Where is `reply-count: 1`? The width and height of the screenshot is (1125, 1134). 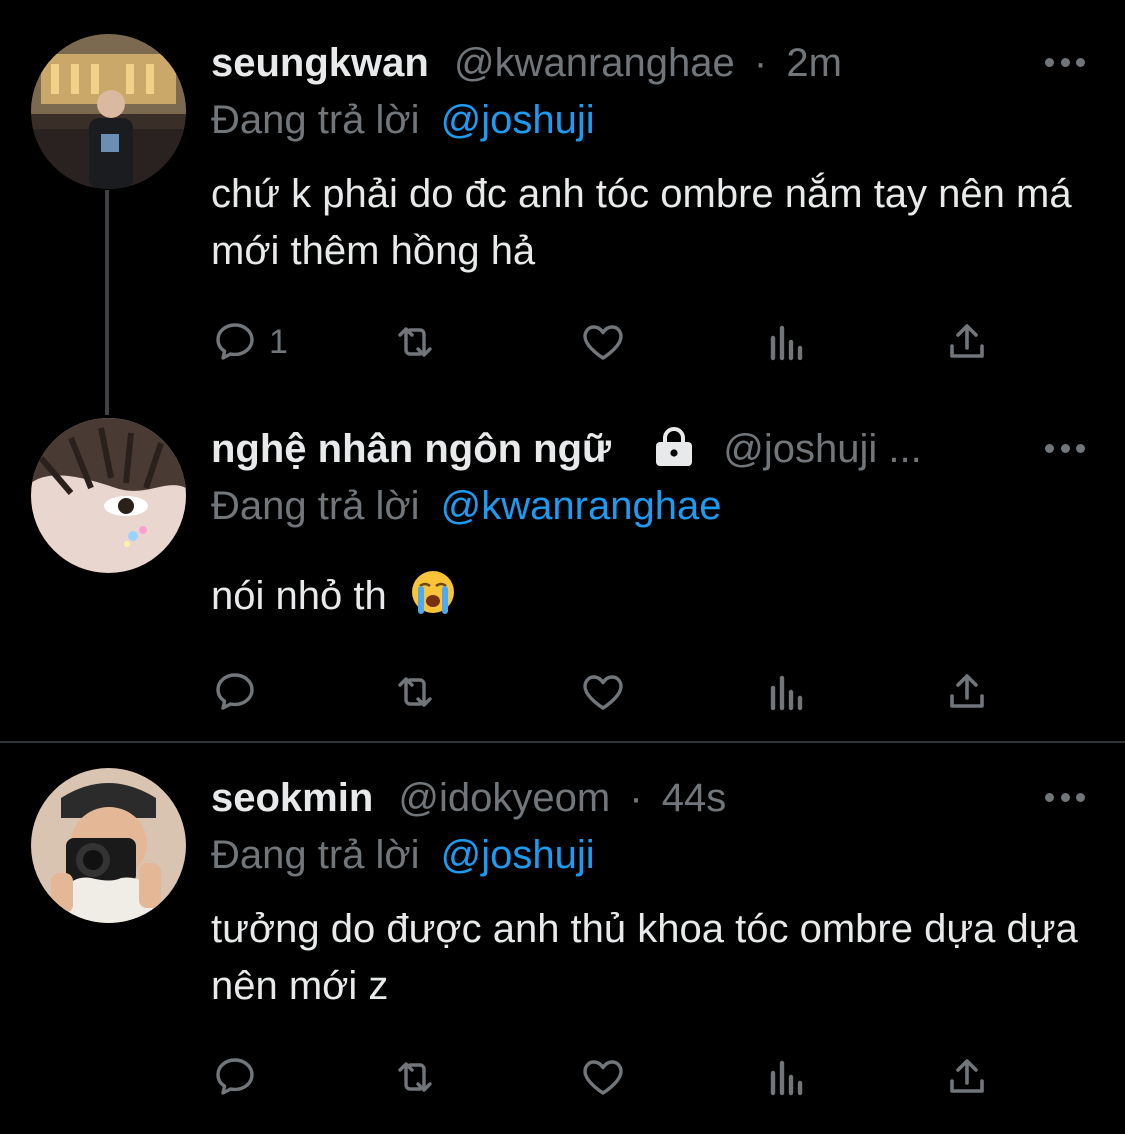 reply-count: 1 is located at coordinates (278, 341).